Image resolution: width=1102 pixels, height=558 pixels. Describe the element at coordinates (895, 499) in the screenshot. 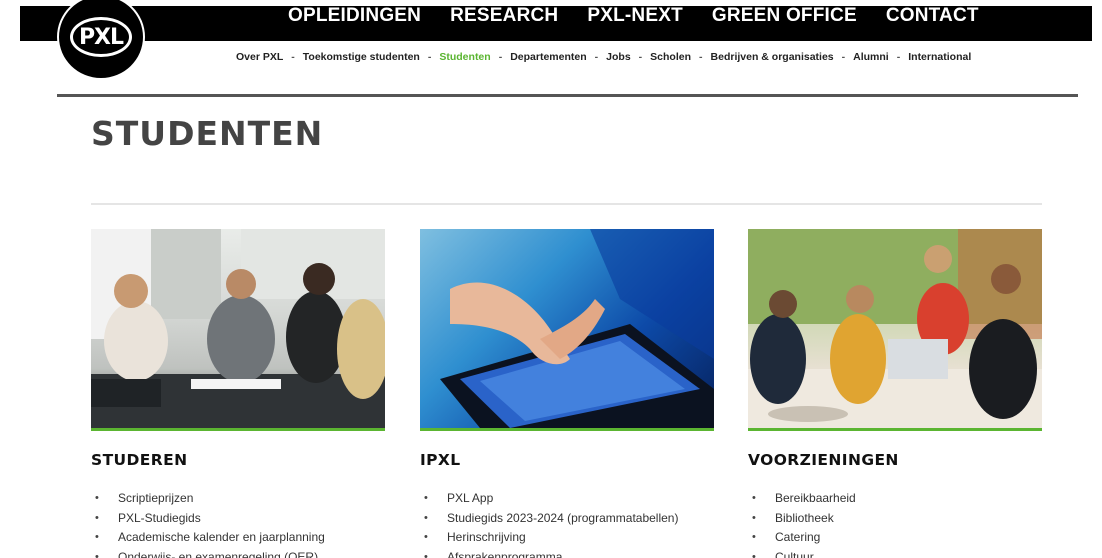

I see `link-item: Bereikbaarheid` at that location.